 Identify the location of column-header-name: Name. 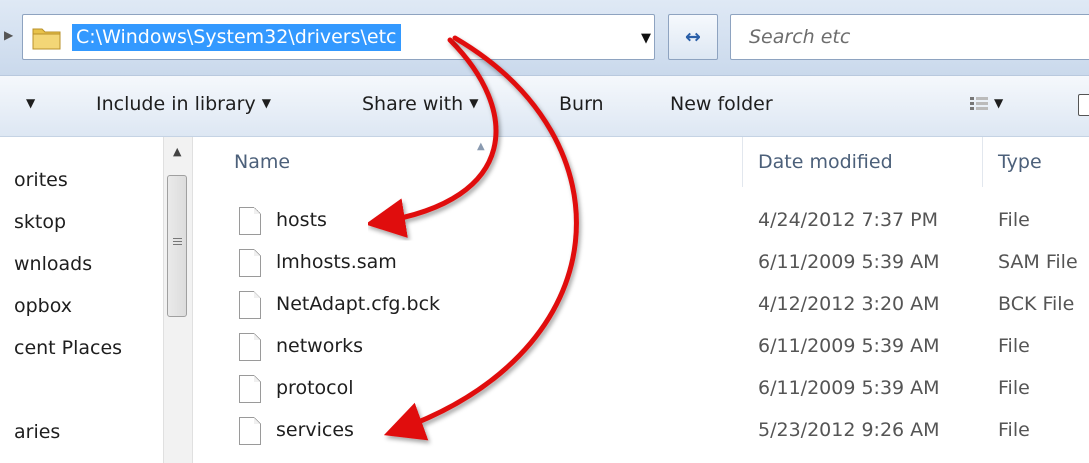
(262, 162).